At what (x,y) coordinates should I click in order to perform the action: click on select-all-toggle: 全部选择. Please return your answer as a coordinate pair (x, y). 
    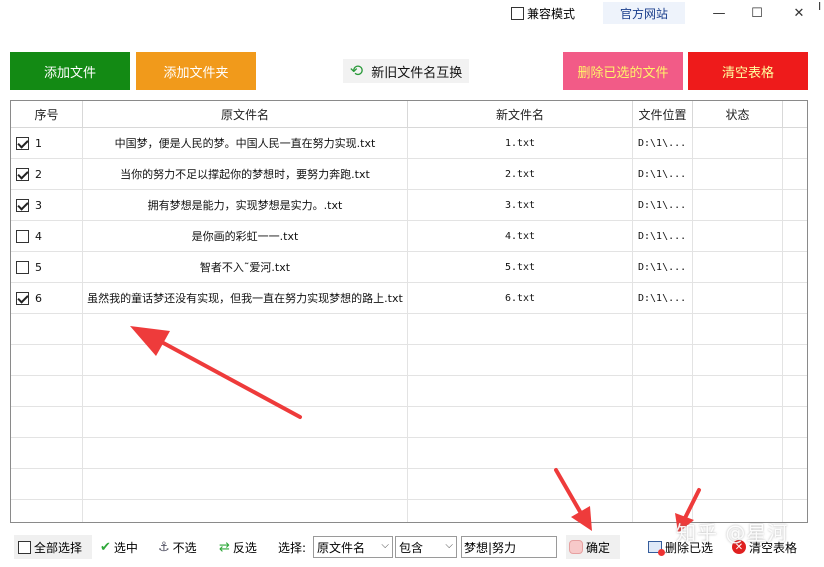
    Looking at the image, I should click on (53, 547).